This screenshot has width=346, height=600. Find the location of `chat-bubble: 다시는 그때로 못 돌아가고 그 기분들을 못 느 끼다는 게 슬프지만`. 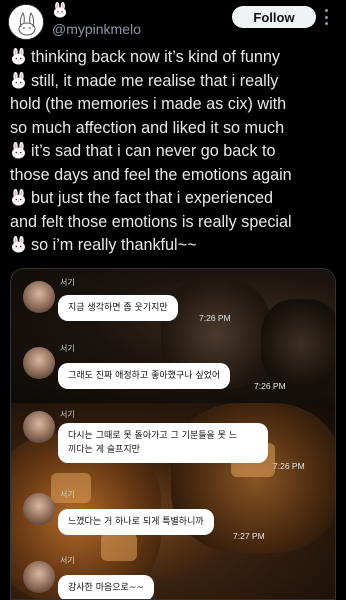

chat-bubble: 다시는 그때로 못 돌아가고 그 기분들을 못 느 끼다는 게 슬프지만 is located at coordinates (163, 443).